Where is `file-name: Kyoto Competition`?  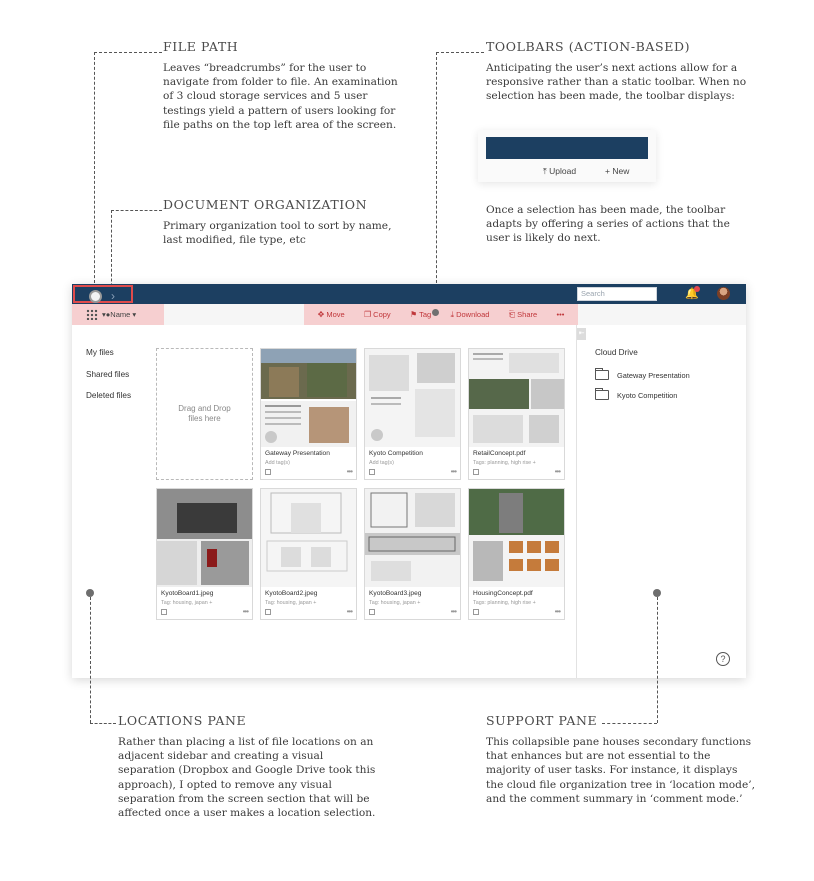
file-name: Kyoto Competition is located at coordinates (396, 453).